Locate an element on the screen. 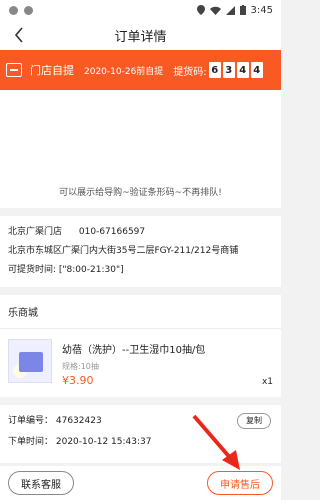 This screenshot has width=320, height=500. shop-name: 乐商城 is located at coordinates (140, 312).